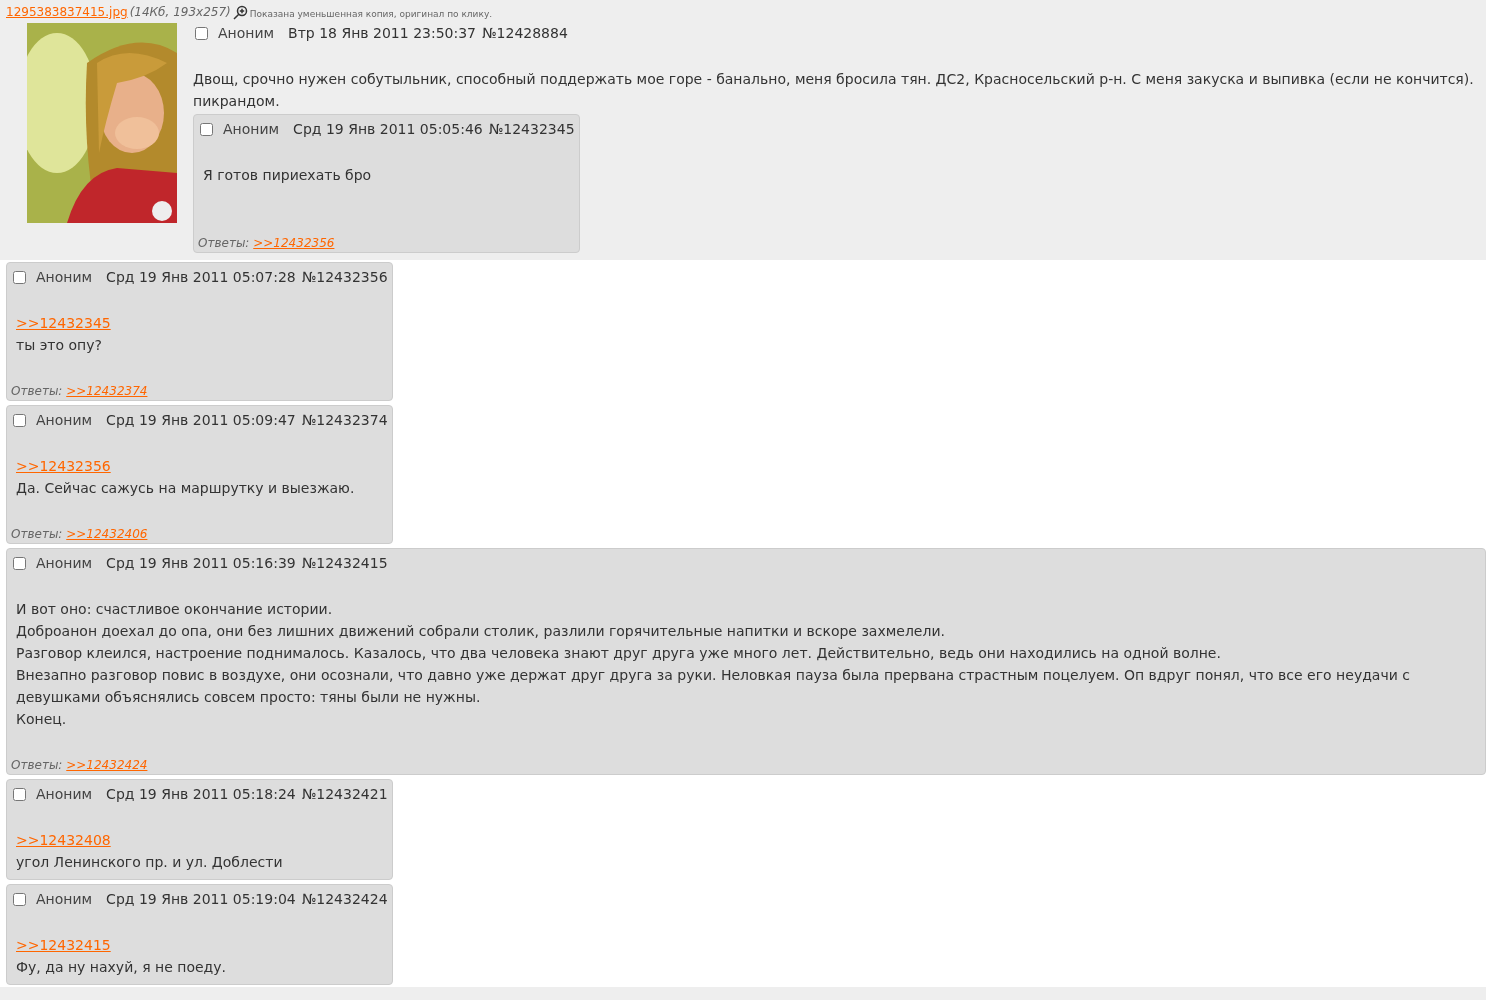  I want to click on reply-link: >>12432408, so click(63, 840).